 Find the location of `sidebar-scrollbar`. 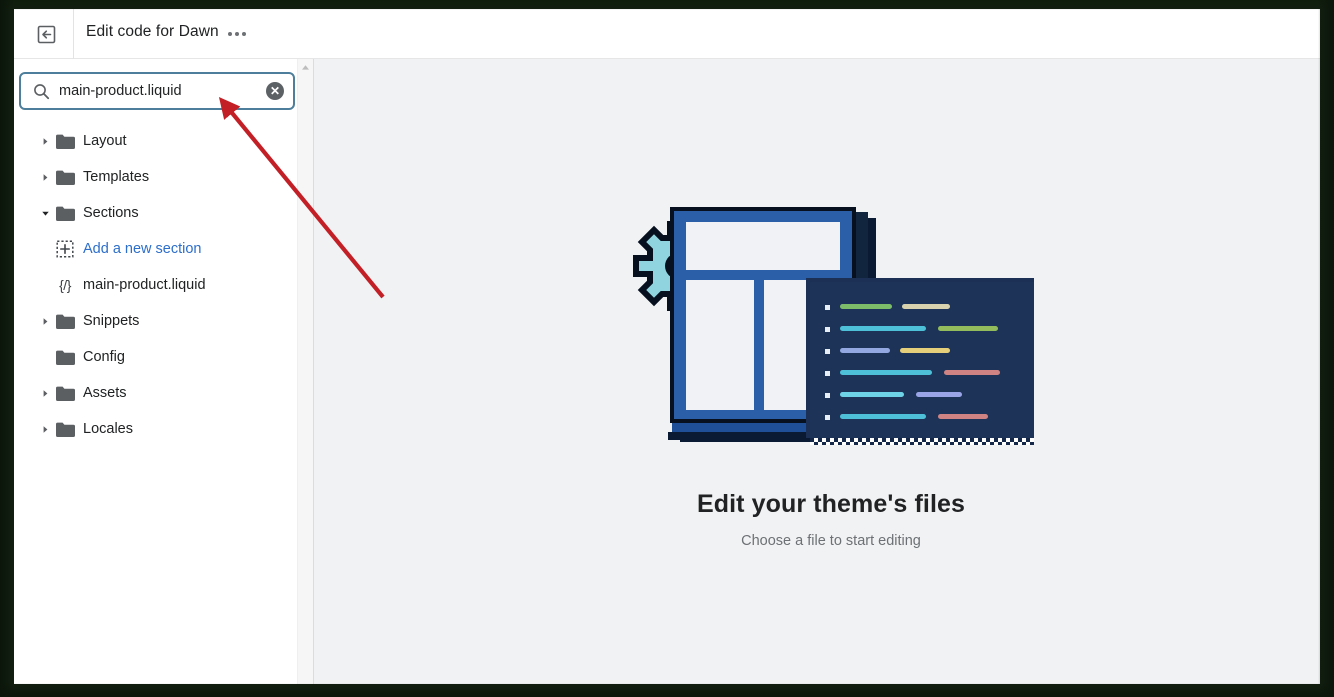

sidebar-scrollbar is located at coordinates (305, 371).